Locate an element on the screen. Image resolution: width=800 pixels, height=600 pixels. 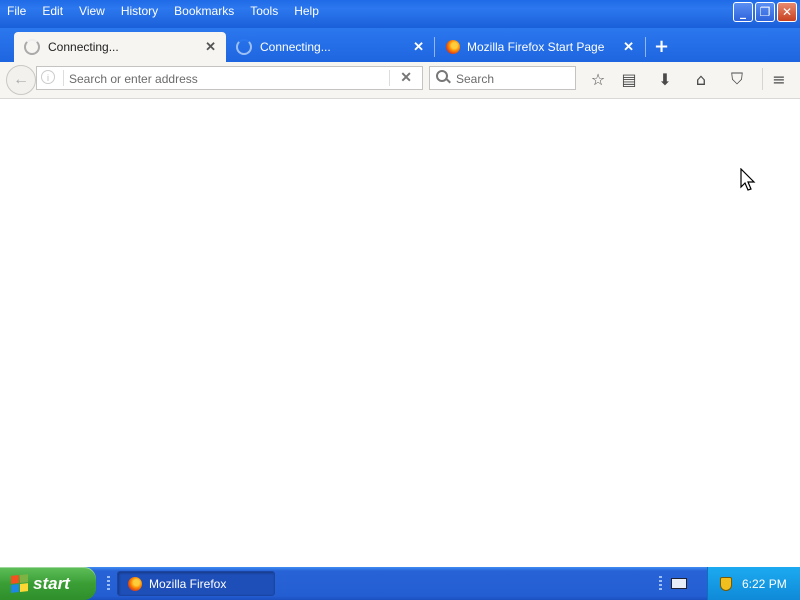
search-input is located at coordinates (513, 79).